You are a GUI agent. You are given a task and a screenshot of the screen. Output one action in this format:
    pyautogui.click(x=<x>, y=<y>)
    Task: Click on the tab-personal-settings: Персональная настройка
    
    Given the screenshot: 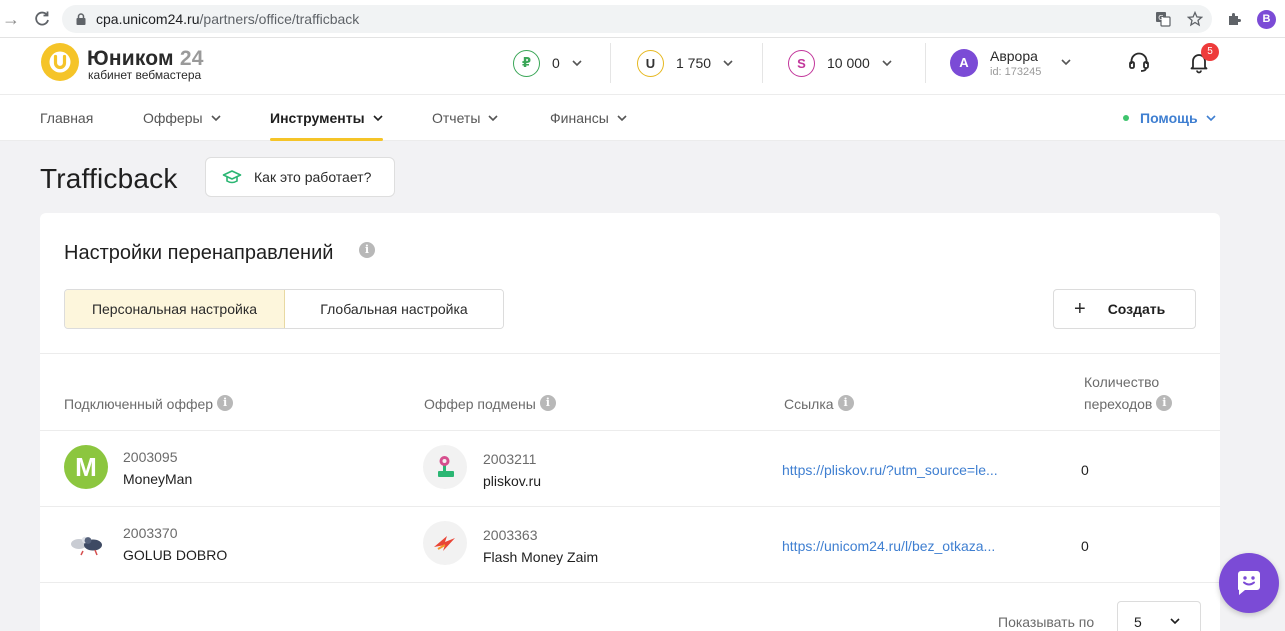 What is the action you would take?
    pyautogui.click(x=175, y=309)
    